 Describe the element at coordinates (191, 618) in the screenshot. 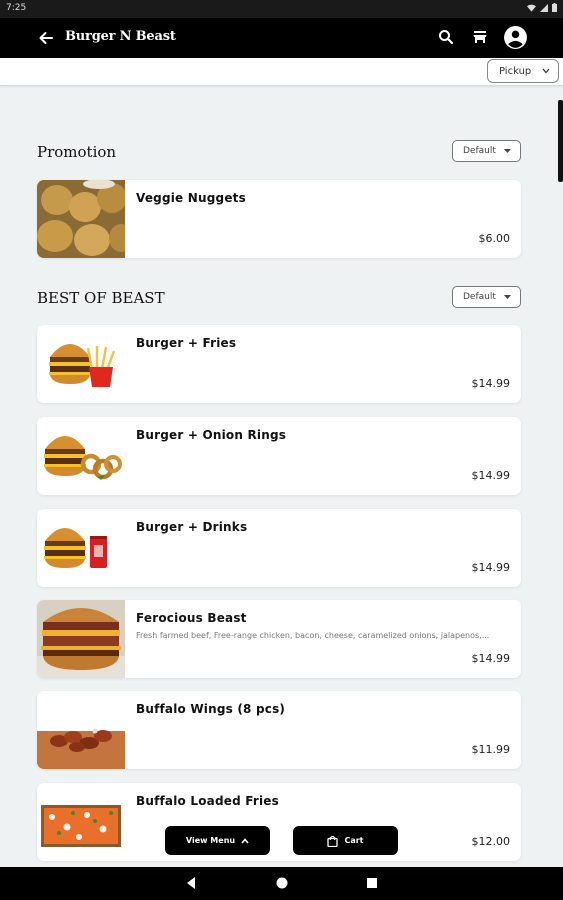

I see `menu-item-name: Ferocious Beast` at that location.